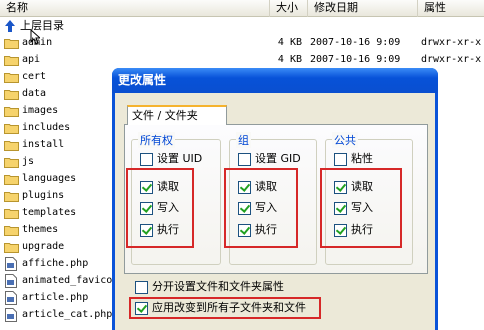  Describe the element at coordinates (340, 159) in the screenshot. I see `sticky-box` at that location.